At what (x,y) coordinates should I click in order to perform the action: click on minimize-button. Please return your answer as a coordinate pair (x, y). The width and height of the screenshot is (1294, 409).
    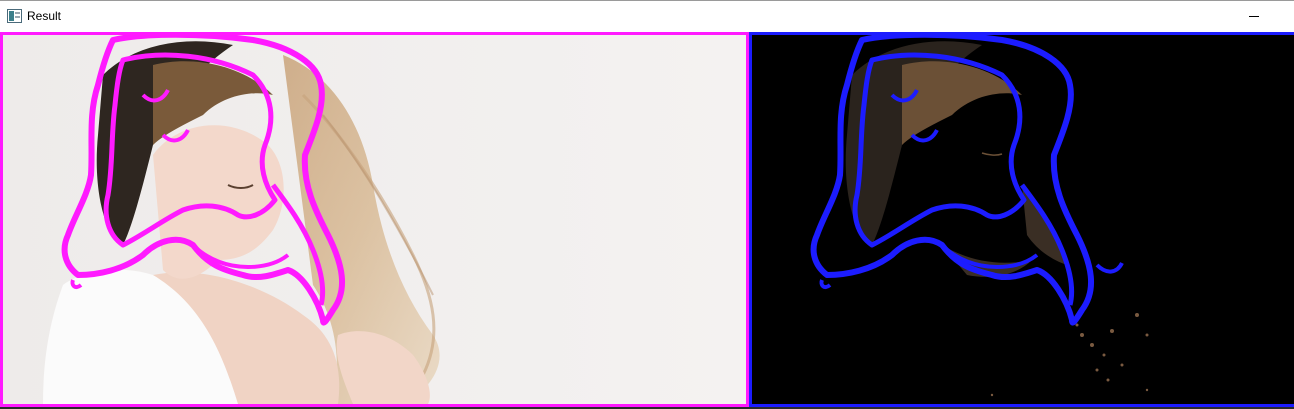
    Looking at the image, I should click on (1254, 16).